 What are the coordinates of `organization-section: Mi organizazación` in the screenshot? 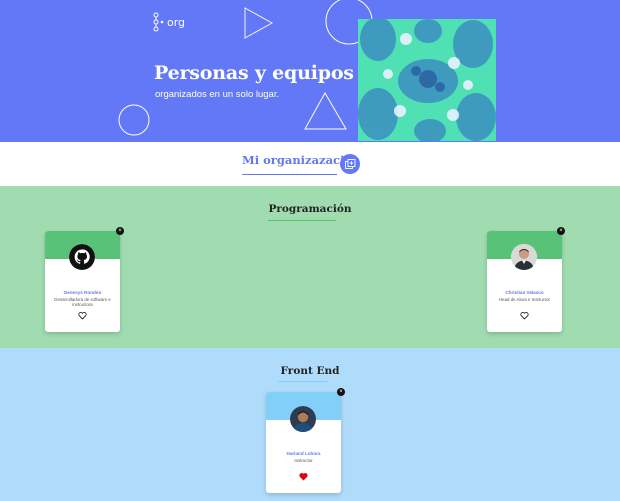 It's located at (310, 164).